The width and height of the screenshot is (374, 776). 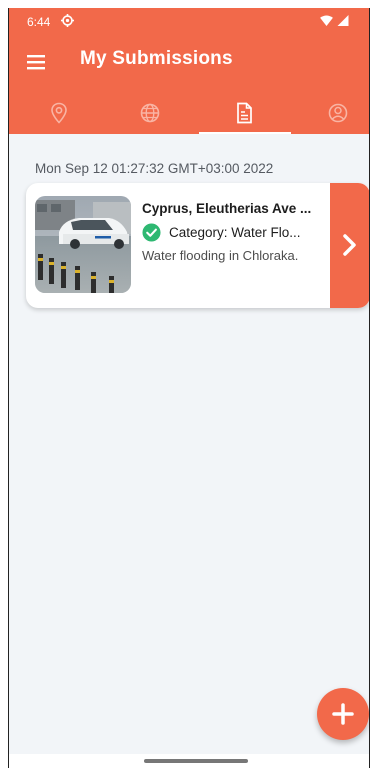 I want to click on submission-thumbnail, so click(x=83, y=244).